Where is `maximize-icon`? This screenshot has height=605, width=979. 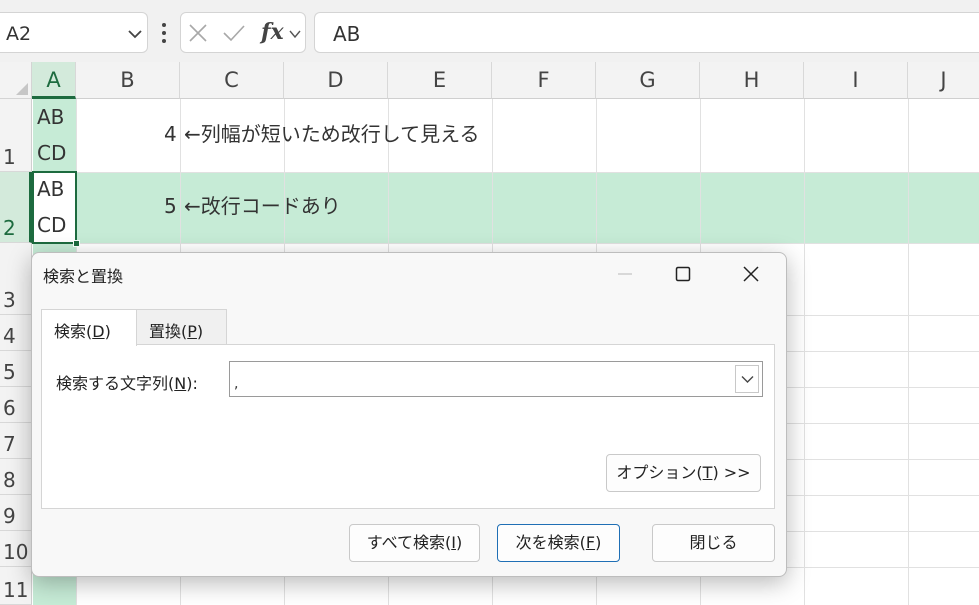 maximize-icon is located at coordinates (683, 274).